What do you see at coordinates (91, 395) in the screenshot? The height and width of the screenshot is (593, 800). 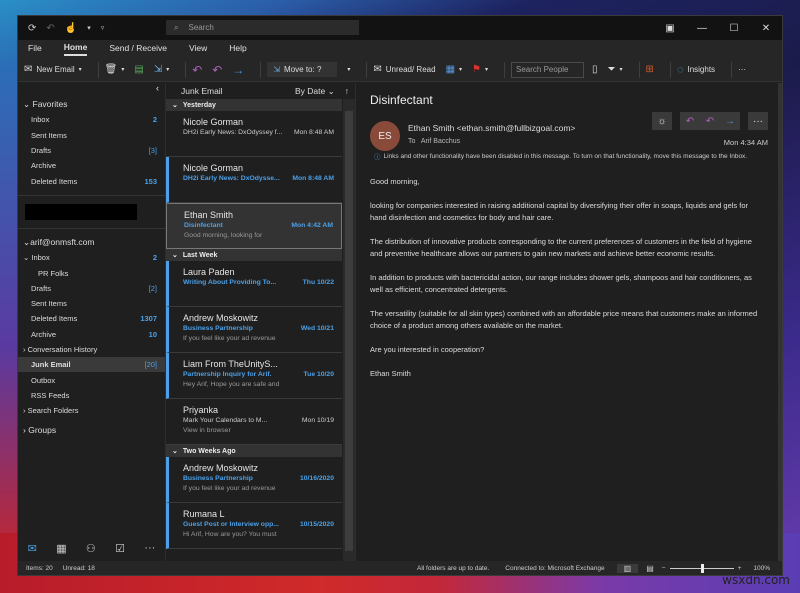 I see `folder-item: RSS Feeds` at bounding box center [91, 395].